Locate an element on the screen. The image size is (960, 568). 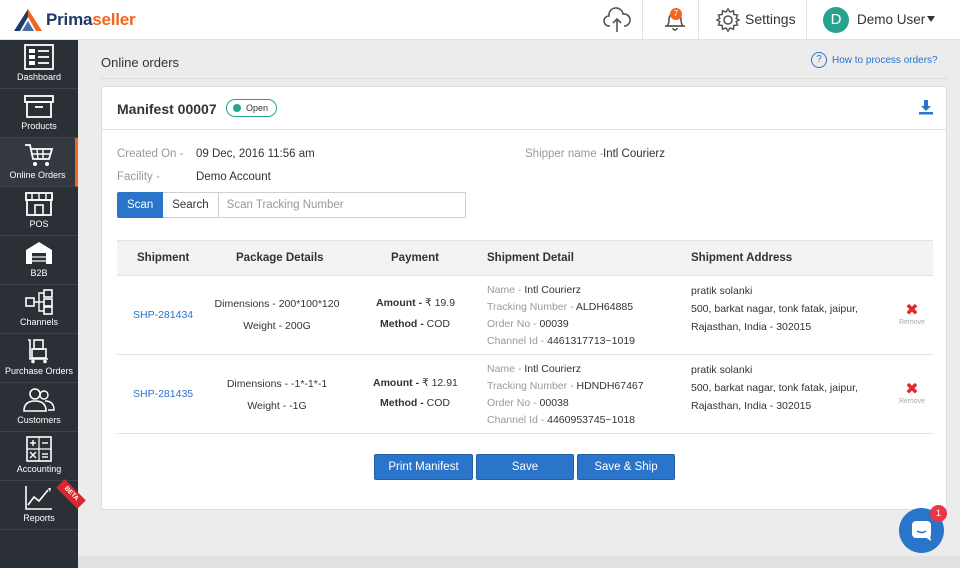
print-manifest-button: Print Manifest is located at coordinates (423, 467).